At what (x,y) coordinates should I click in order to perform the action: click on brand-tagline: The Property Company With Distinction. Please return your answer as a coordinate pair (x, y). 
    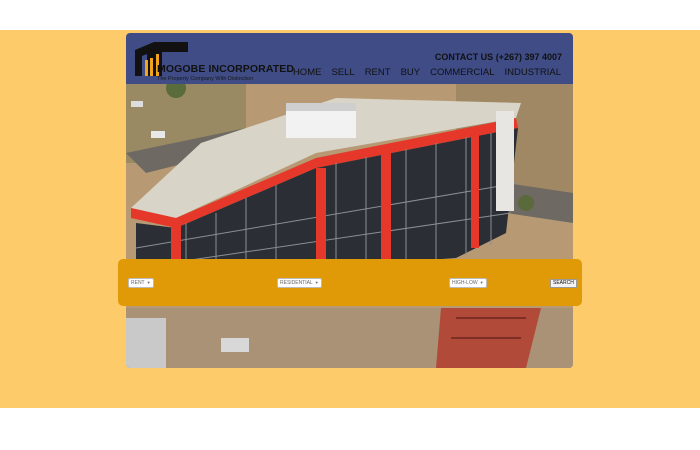
    Looking at the image, I should click on (205, 79).